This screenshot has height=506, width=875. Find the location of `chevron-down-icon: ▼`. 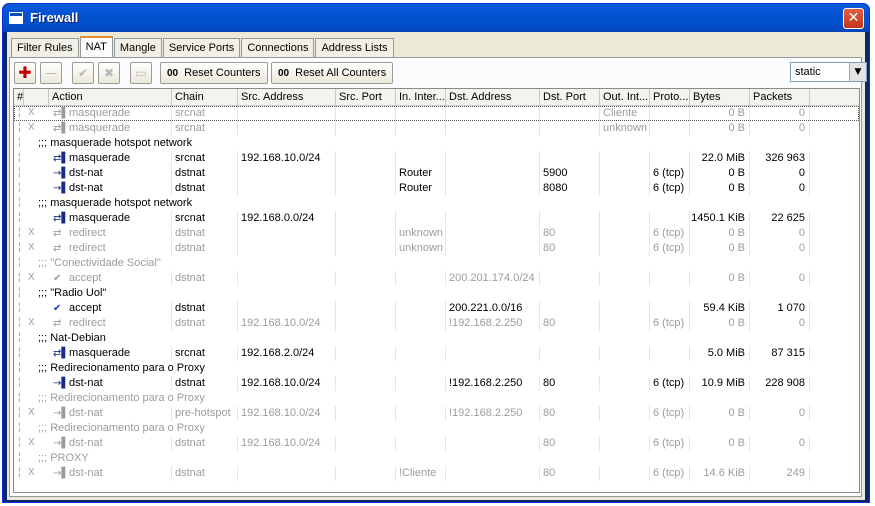

chevron-down-icon: ▼ is located at coordinates (857, 72).